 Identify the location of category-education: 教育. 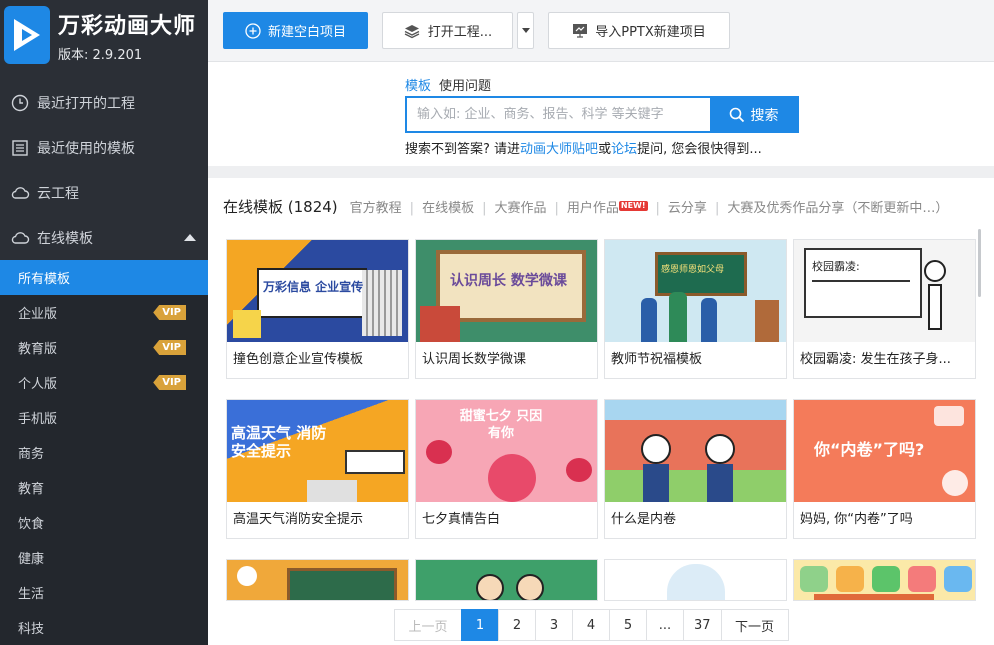
(104, 487).